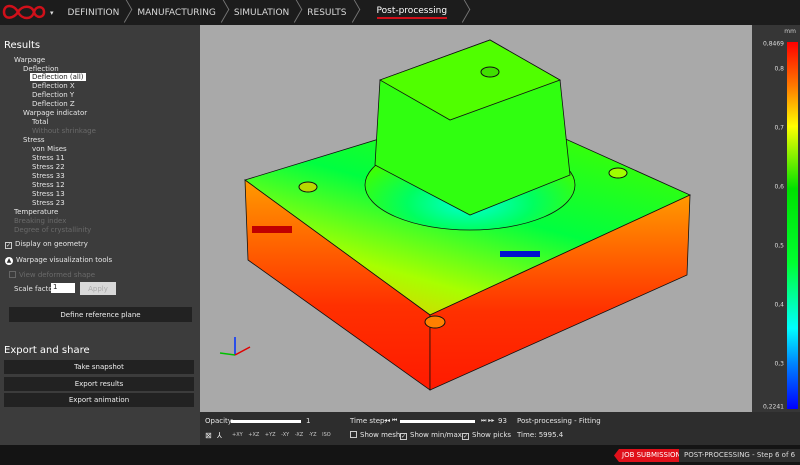 The width and height of the screenshot is (800, 465). What do you see at coordinates (53, 95) in the screenshot?
I see `tree-deflection-y: Deflection Y` at bounding box center [53, 95].